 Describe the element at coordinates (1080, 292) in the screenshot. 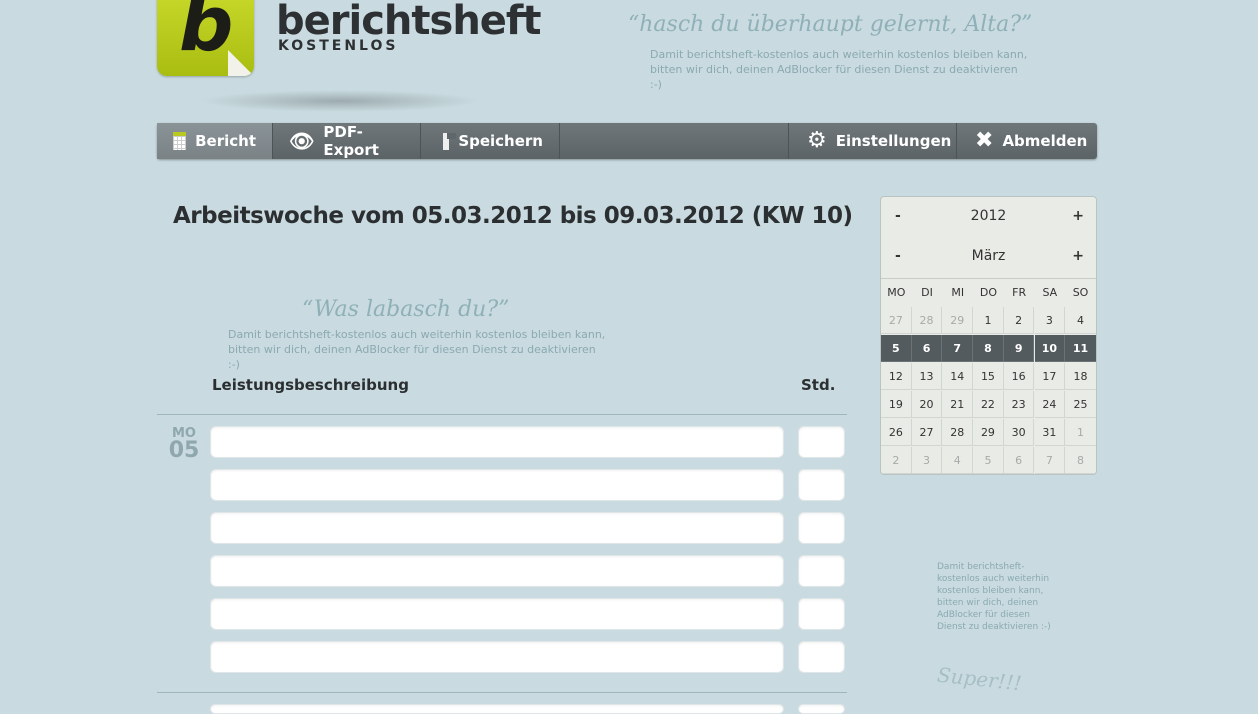

I see `weekday-header: SO` at that location.